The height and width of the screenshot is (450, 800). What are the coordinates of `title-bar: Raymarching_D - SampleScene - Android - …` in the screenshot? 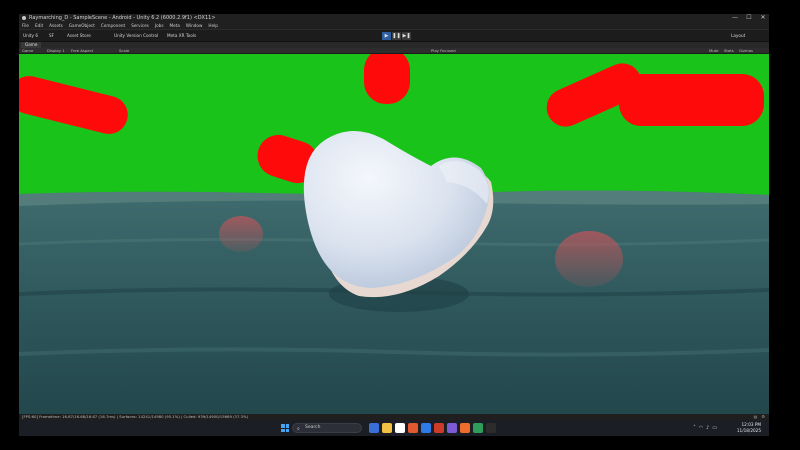 It's located at (394, 18).